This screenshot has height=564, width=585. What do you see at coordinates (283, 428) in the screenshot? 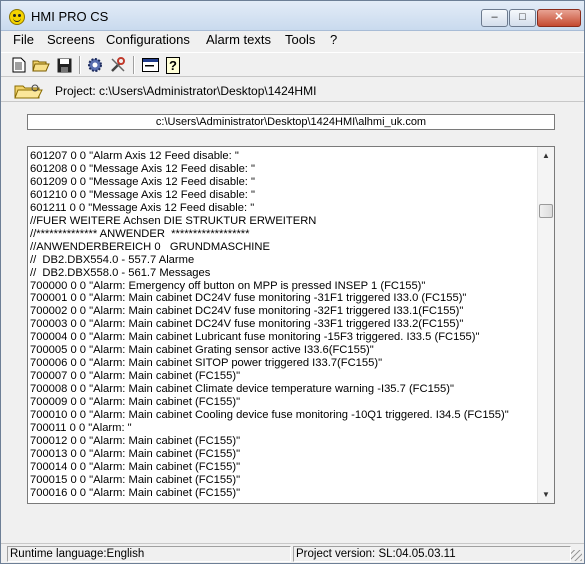
I see `editor-line: 700011 0 0 "Alarm: "` at bounding box center [283, 428].